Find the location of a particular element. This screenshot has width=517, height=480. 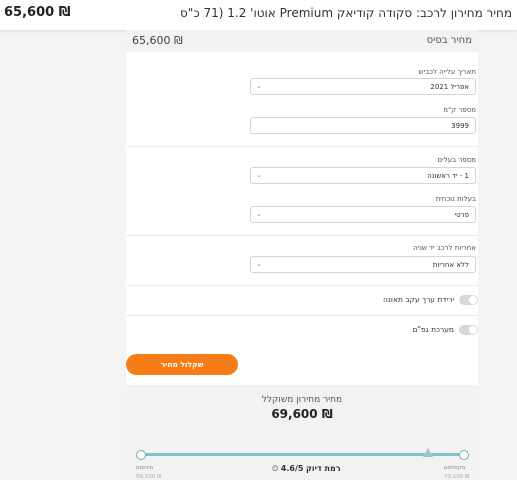

min-value: 66,100 ₪ is located at coordinates (149, 477).